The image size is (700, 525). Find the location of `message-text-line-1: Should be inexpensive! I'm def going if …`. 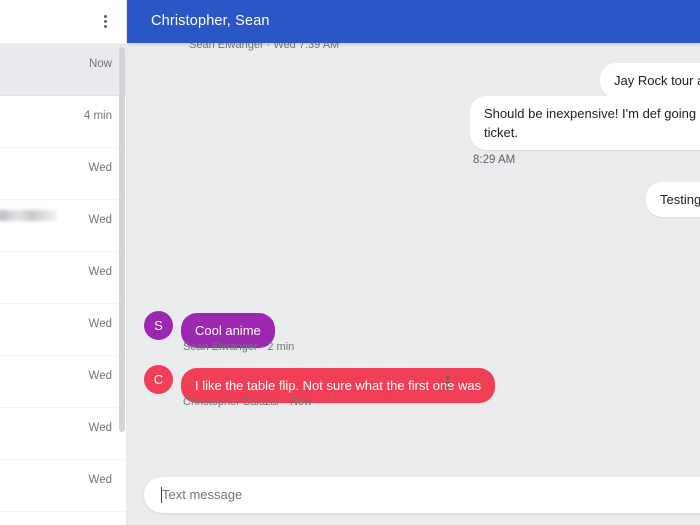

message-text-line-1: Should be inexpensive! I'm def going if … is located at coordinates (592, 113).